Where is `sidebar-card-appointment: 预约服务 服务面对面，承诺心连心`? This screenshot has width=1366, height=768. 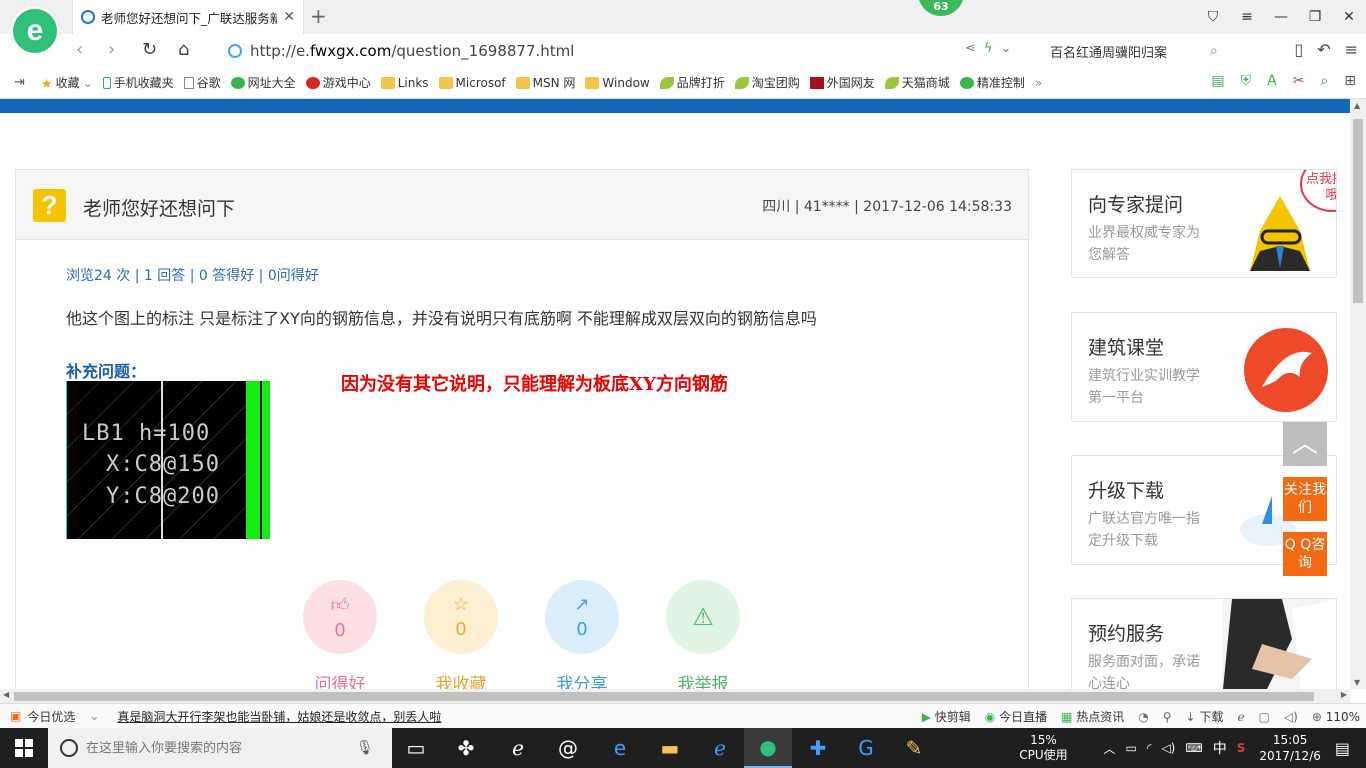 sidebar-card-appointment: 预约服务 服务面对面，承诺心连心 is located at coordinates (1204, 643).